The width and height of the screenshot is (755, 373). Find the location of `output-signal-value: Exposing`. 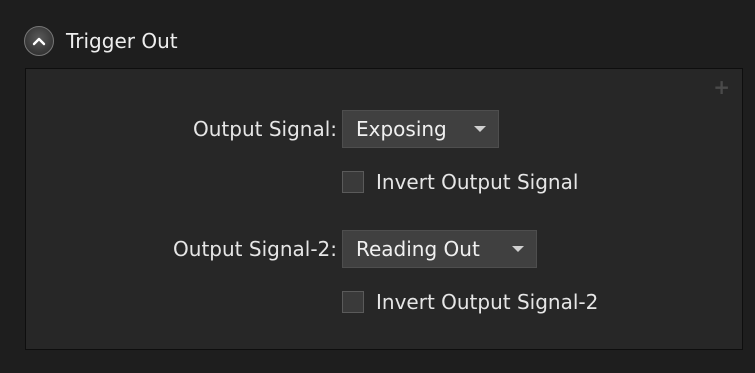

output-signal-value: Exposing is located at coordinates (401, 129).